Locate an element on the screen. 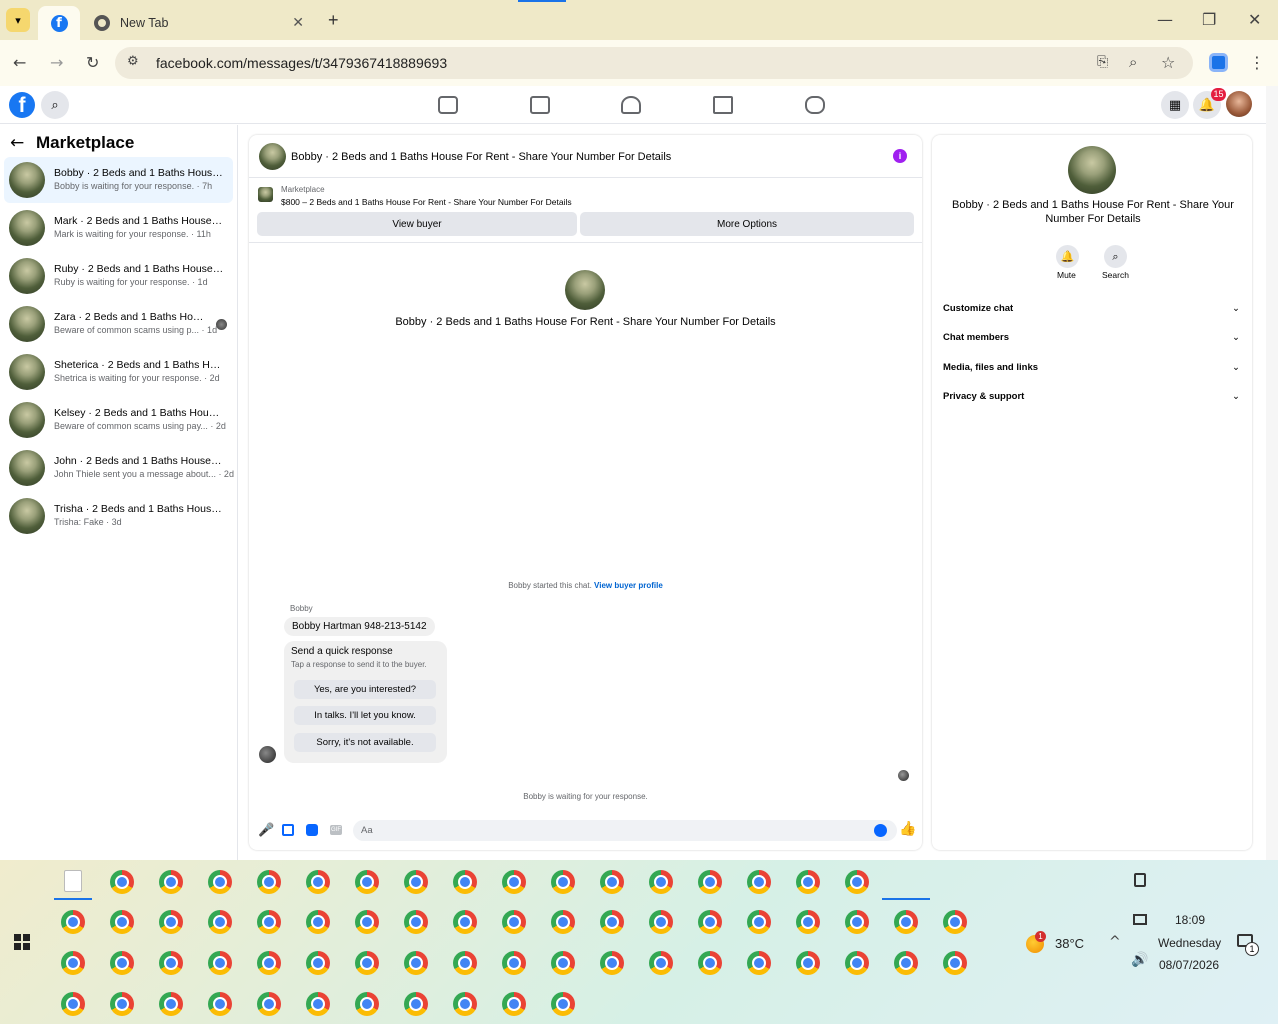 The height and width of the screenshot is (1024, 1278). restore-icon: ❐ is located at coordinates (1209, 19).